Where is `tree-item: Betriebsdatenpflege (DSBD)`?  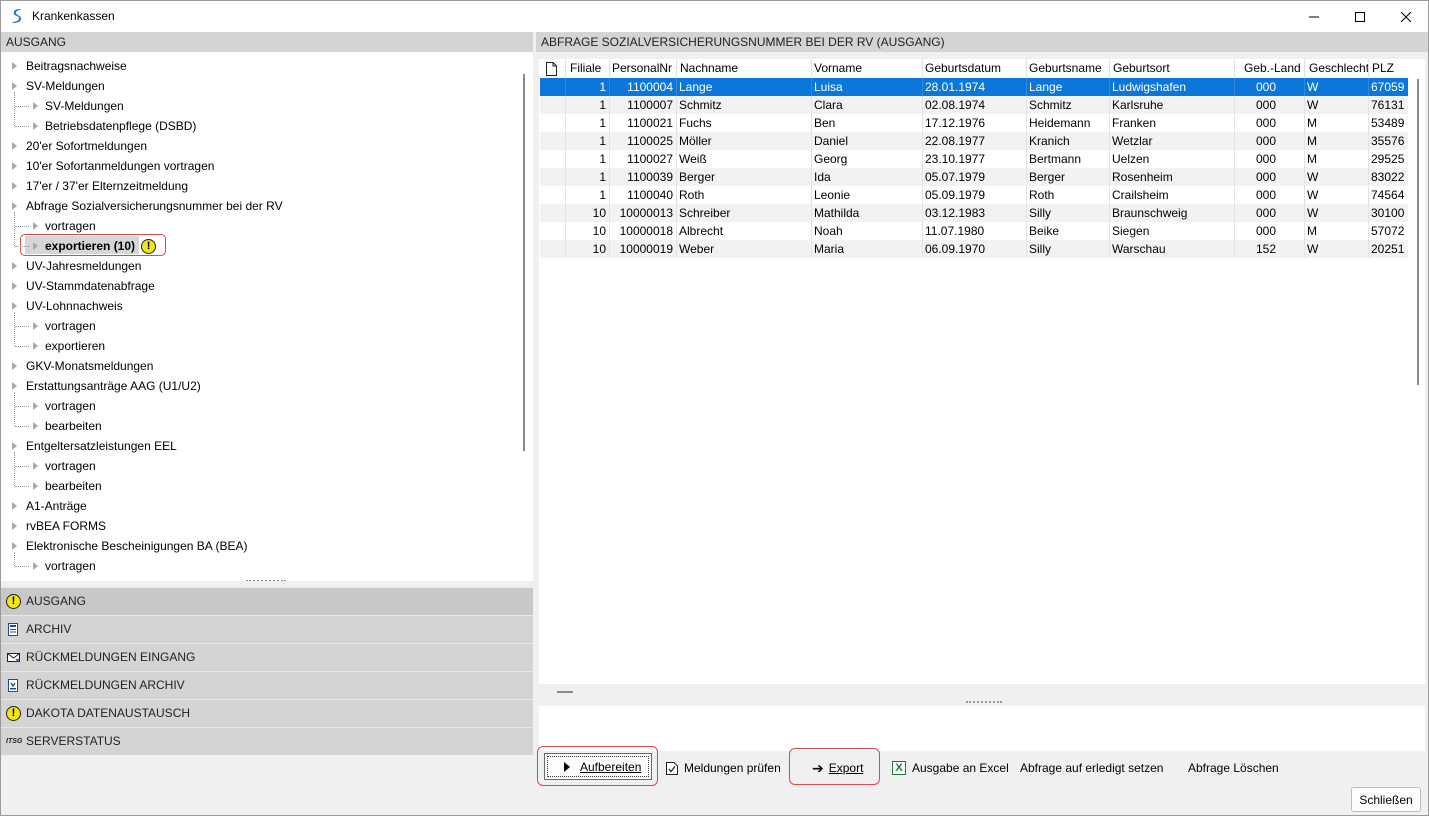 tree-item: Betriebsdatenpflege (DSBD) is located at coordinates (120, 126).